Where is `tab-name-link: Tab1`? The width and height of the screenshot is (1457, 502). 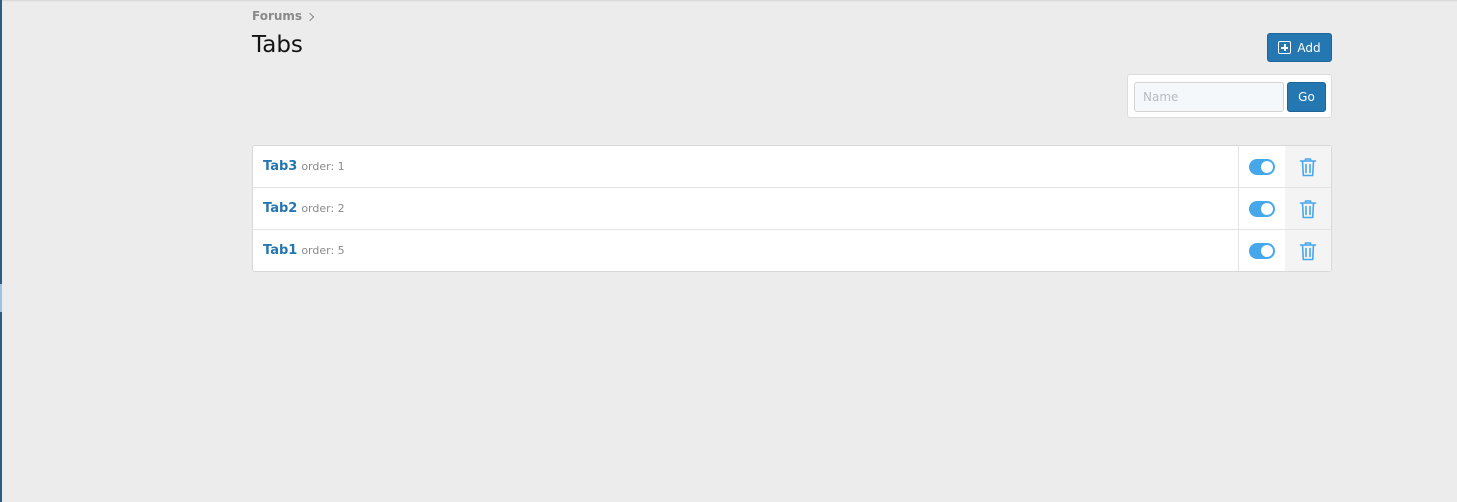 tab-name-link: Tab1 is located at coordinates (280, 250).